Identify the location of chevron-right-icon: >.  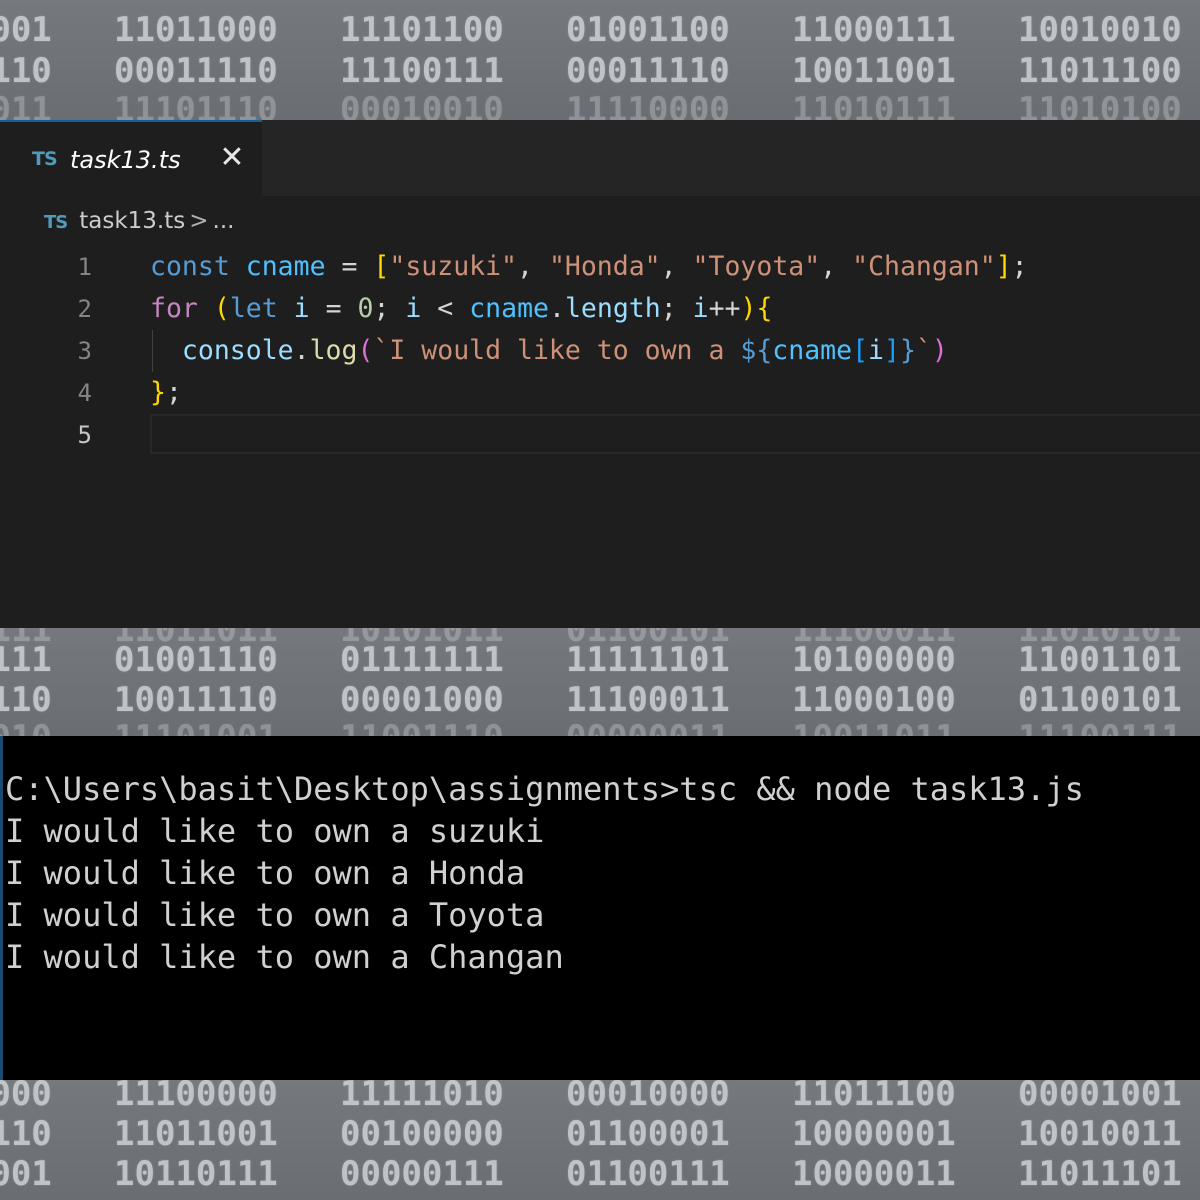
(199, 221).